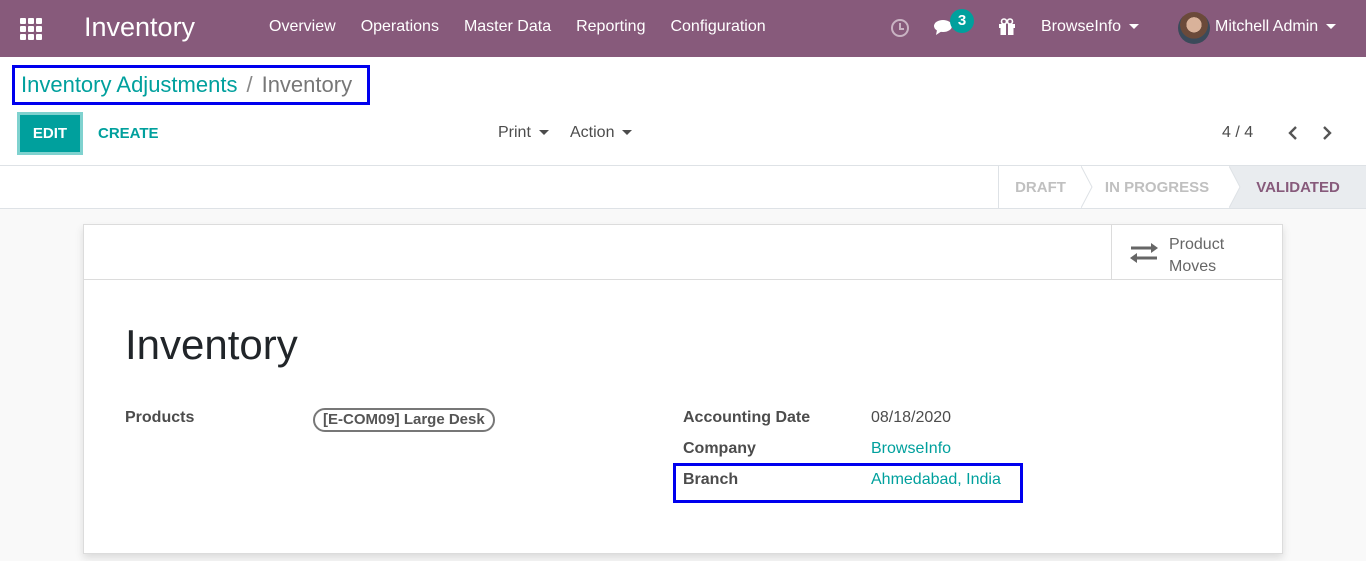  Describe the element at coordinates (1293, 133) in the screenshot. I see `chevron-left-icon` at that location.